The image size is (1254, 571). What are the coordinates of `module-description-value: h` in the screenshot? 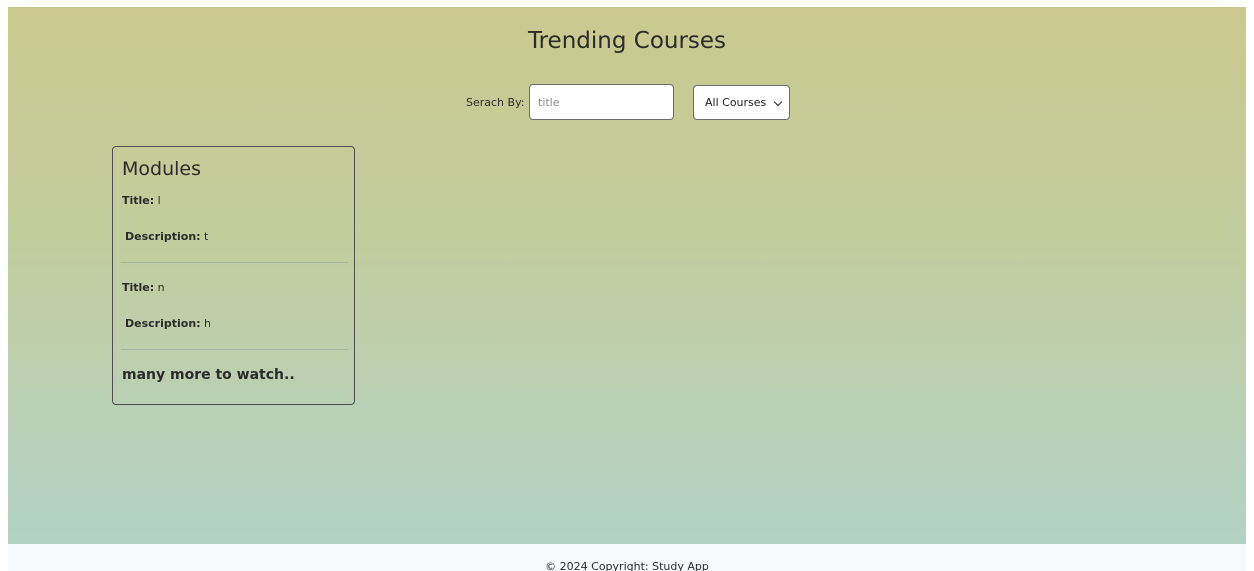 It's located at (208, 323).